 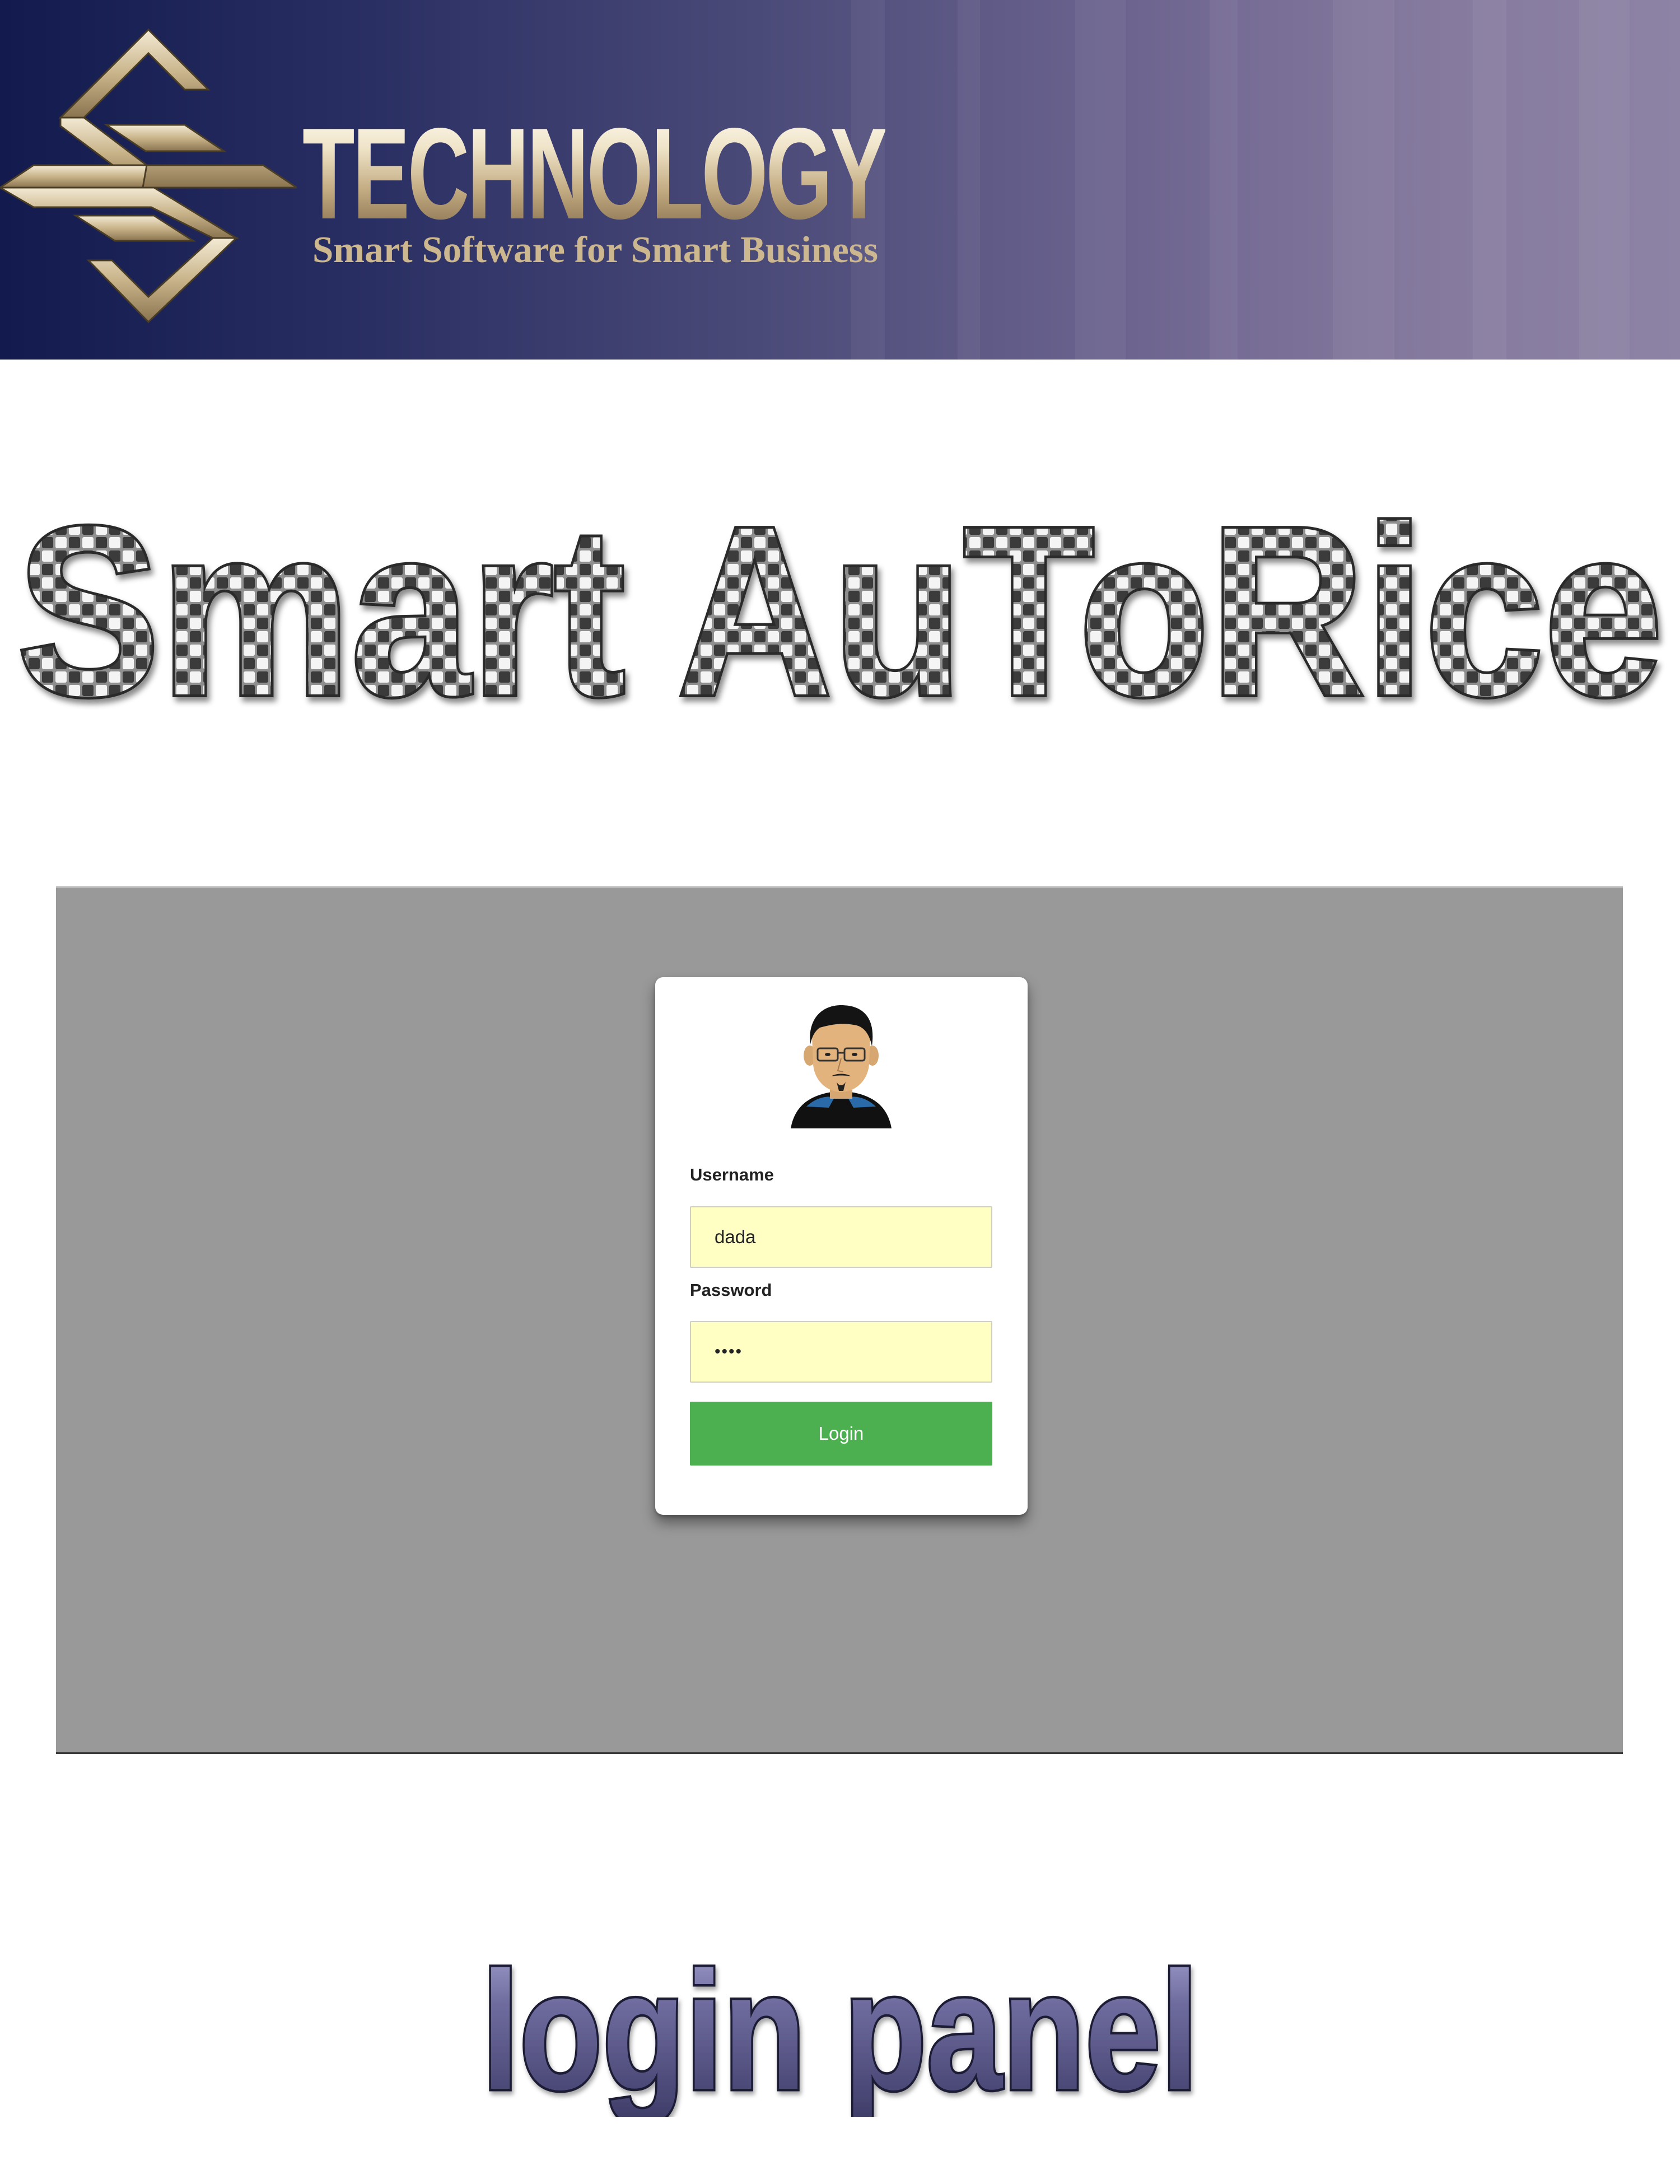 What do you see at coordinates (1241, 180) in the screenshot?
I see `banner-stripes` at bounding box center [1241, 180].